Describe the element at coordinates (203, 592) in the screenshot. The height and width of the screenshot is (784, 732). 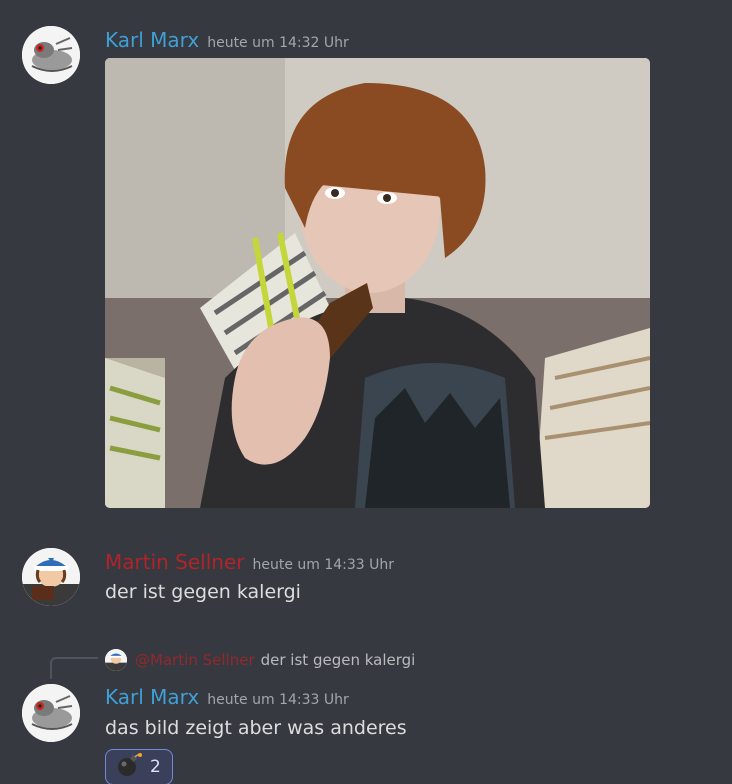
I see `message-text: der ist gegen kalergi` at that location.